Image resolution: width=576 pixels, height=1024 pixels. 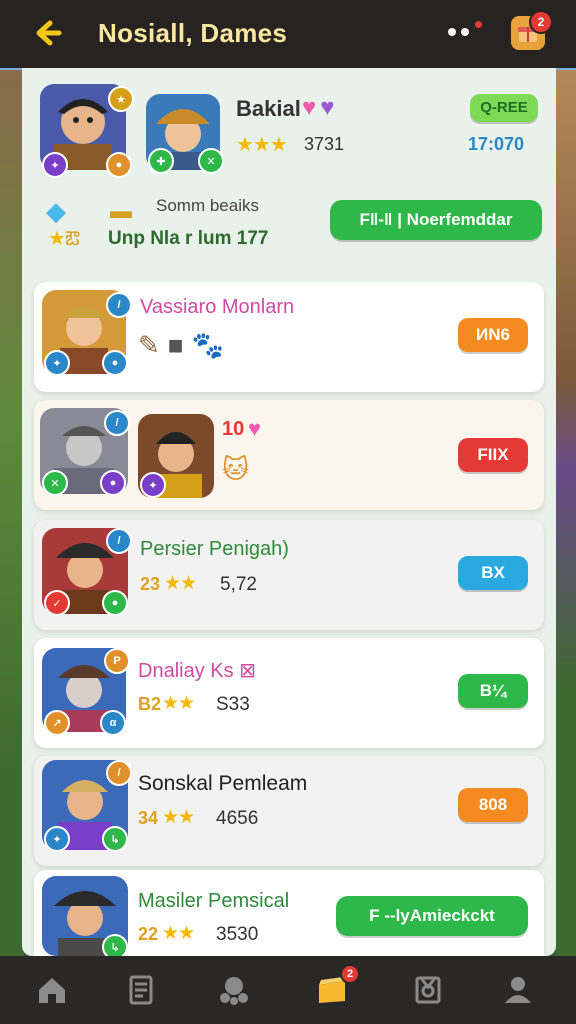 I want to click on list-item: ↗ α P Dnaliay Ks ⊠ B2 ★★ S33 B¼, so click(x=289, y=693).